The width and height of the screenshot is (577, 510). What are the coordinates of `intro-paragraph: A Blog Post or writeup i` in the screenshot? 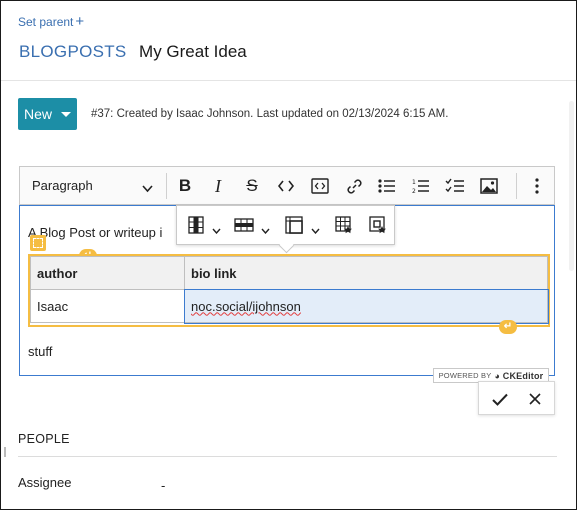 It's located at (95, 232).